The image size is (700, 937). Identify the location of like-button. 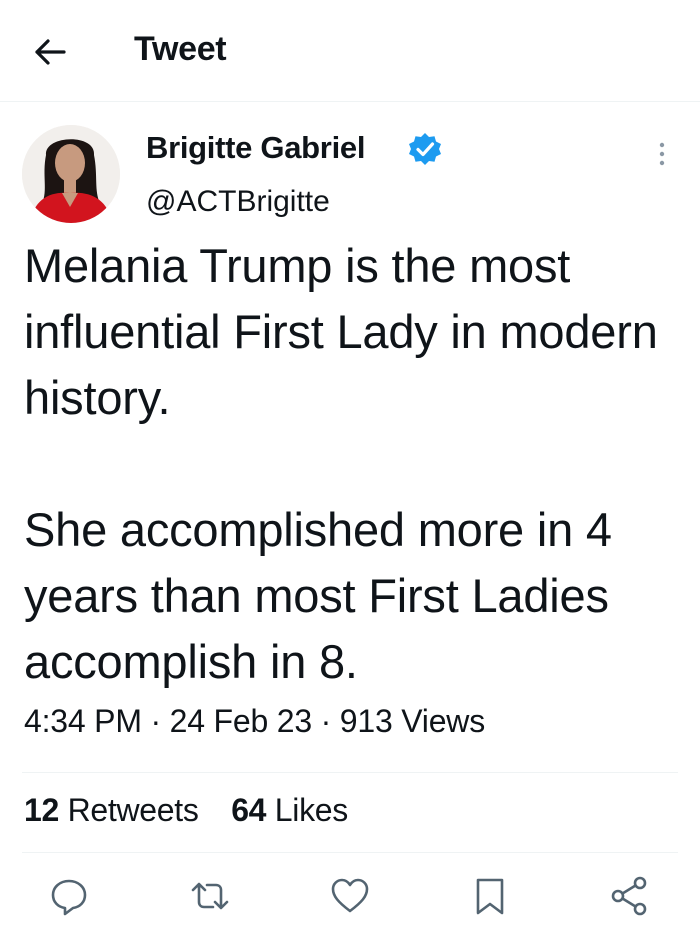
(350, 896).